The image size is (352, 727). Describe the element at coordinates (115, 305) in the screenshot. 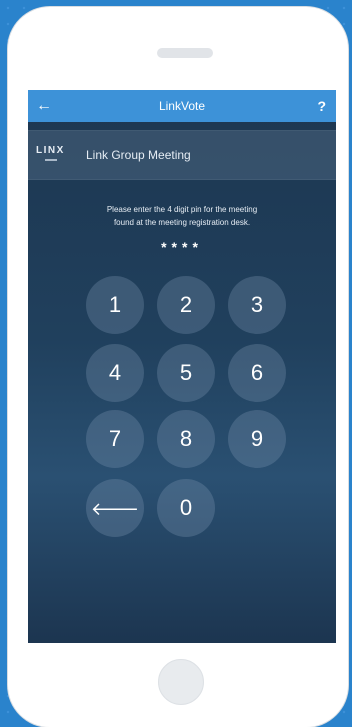

I see `key-1: 1` at that location.